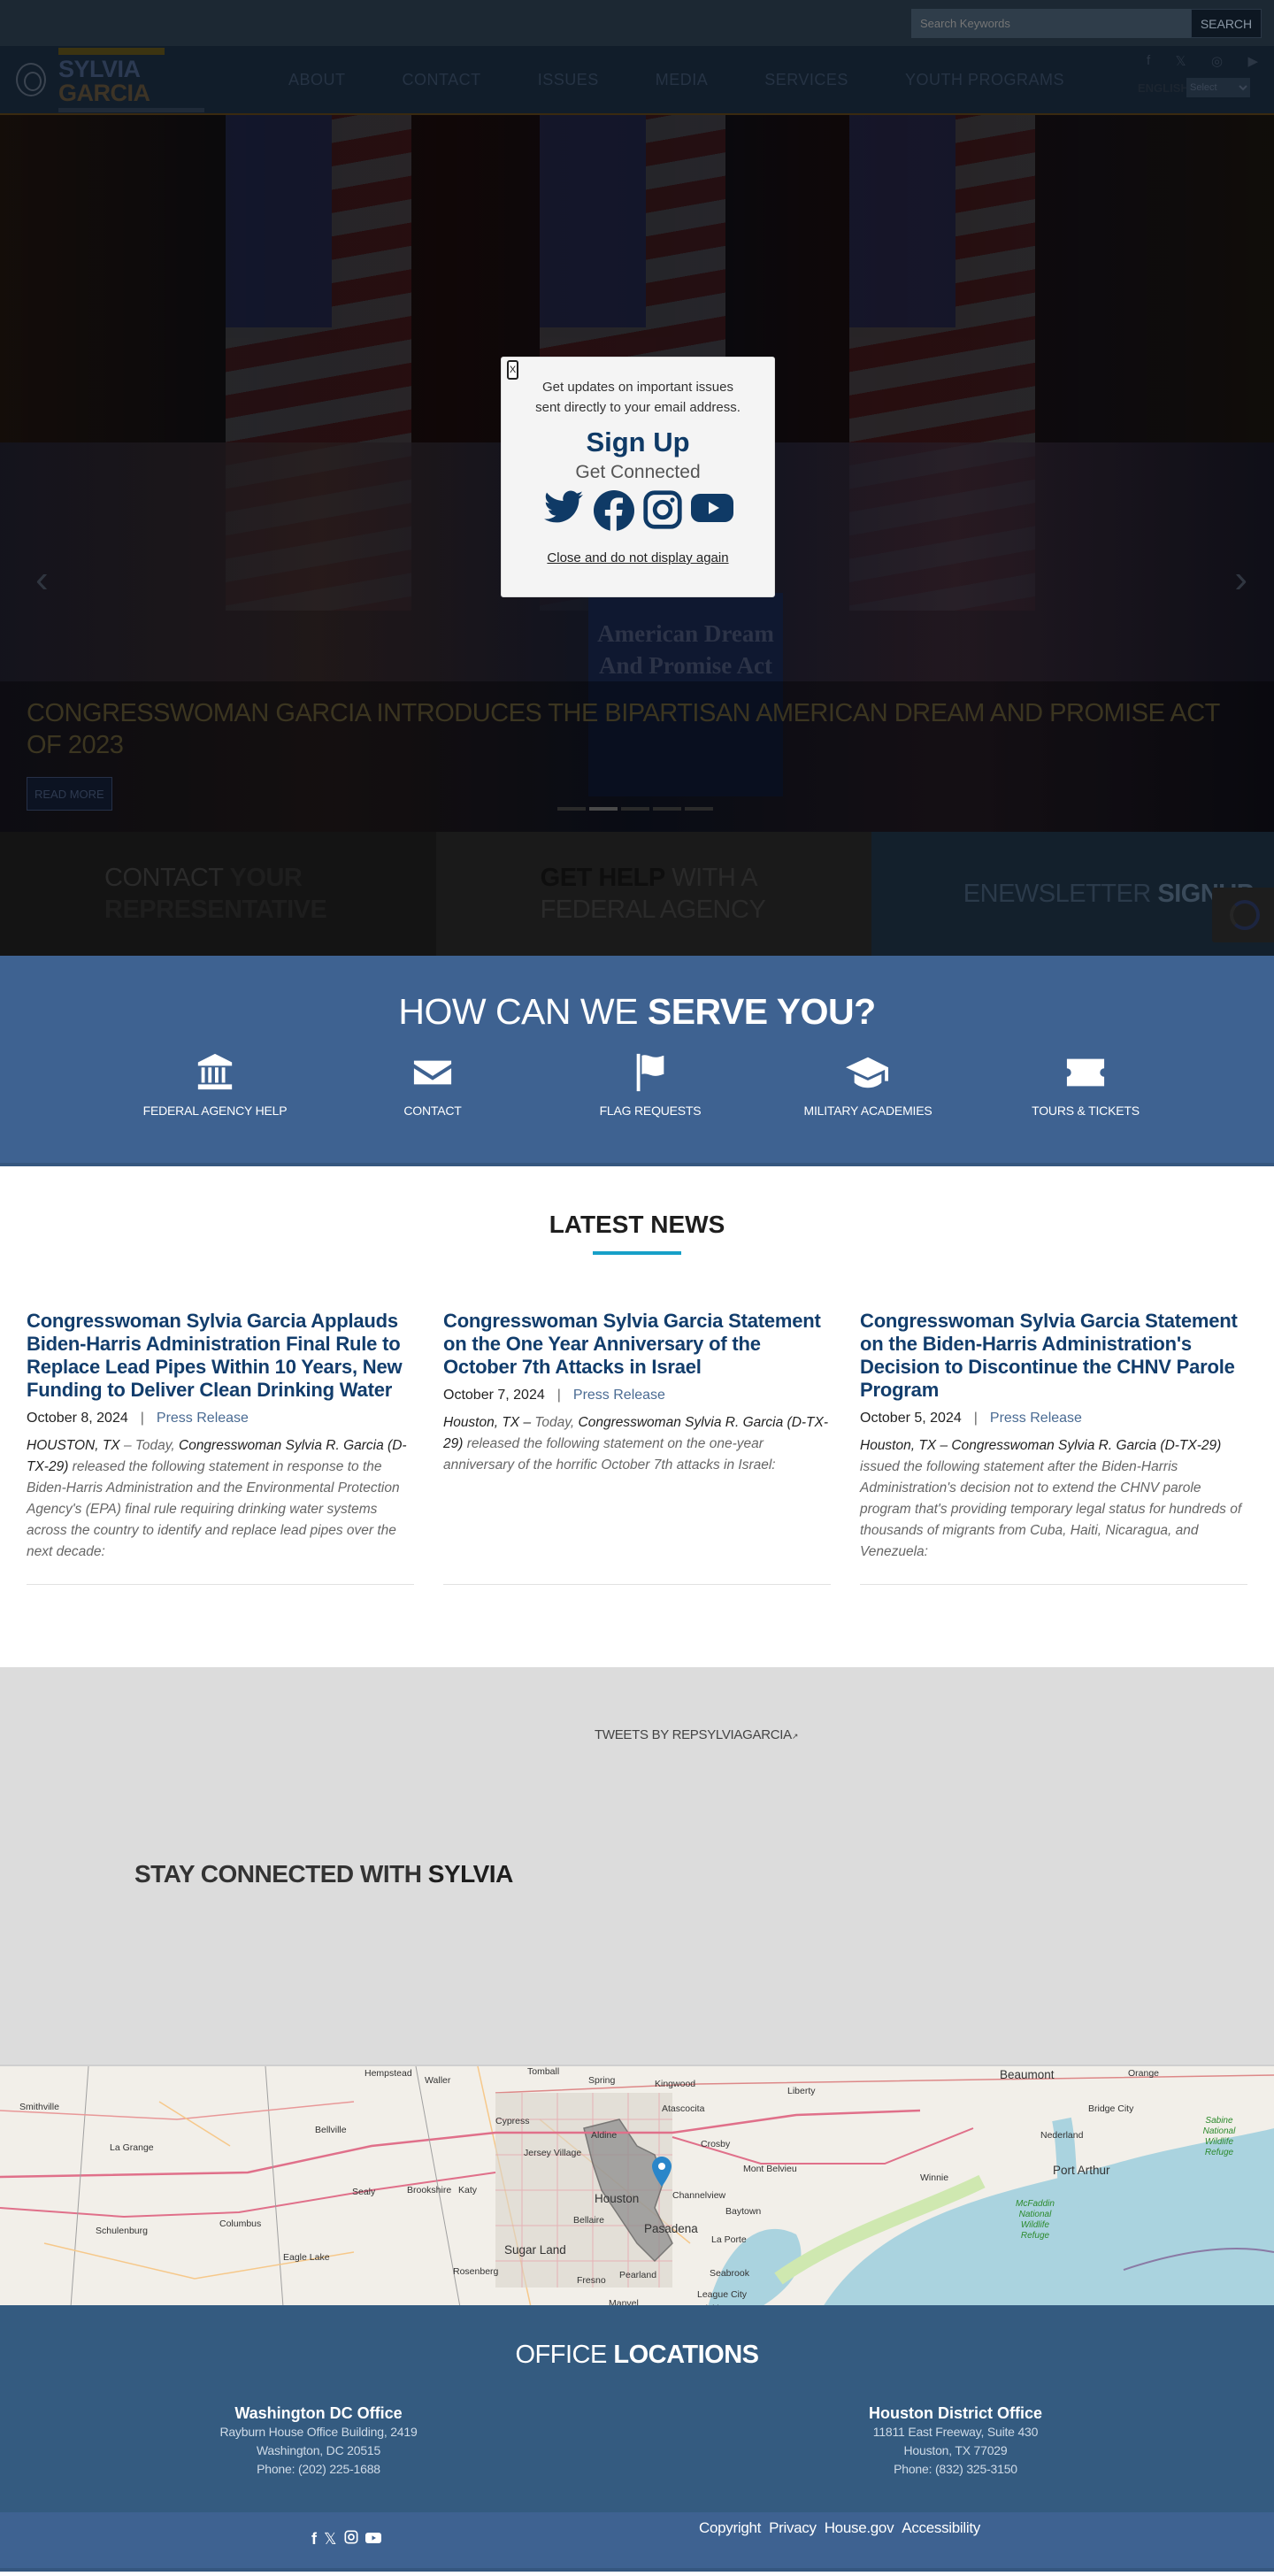  Describe the element at coordinates (806, 80) in the screenshot. I see `nav-services: SERVICES` at that location.